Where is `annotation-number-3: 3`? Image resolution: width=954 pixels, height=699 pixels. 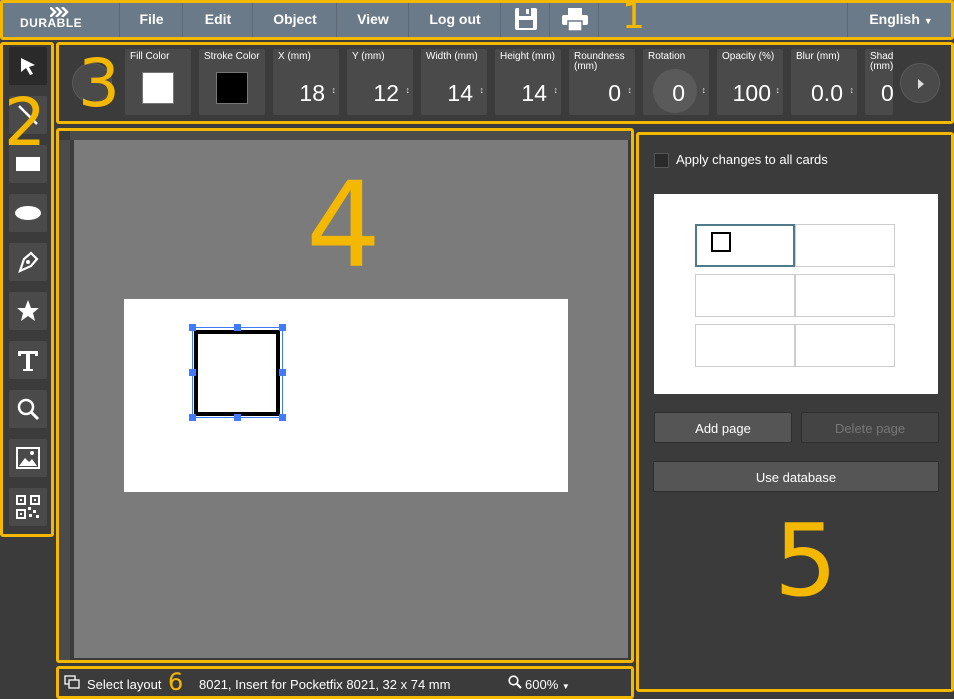
annotation-number-3: 3 is located at coordinates (99, 83).